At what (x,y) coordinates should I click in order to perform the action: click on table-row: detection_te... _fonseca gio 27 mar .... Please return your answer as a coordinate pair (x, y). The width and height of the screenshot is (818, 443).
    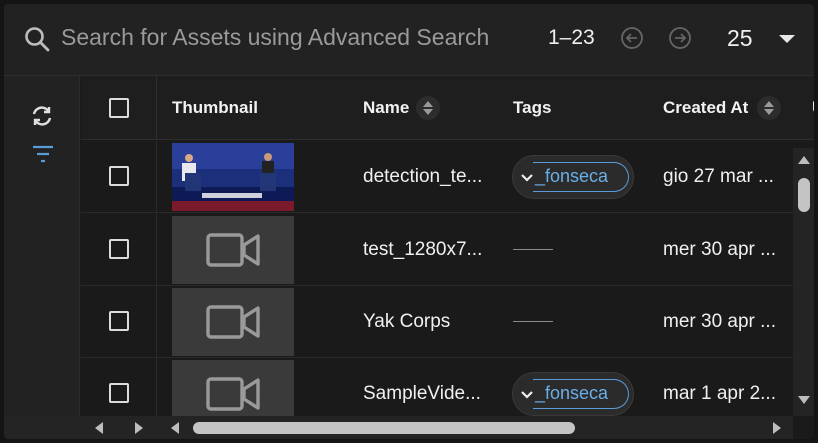
    Looking at the image, I should click on (447, 177).